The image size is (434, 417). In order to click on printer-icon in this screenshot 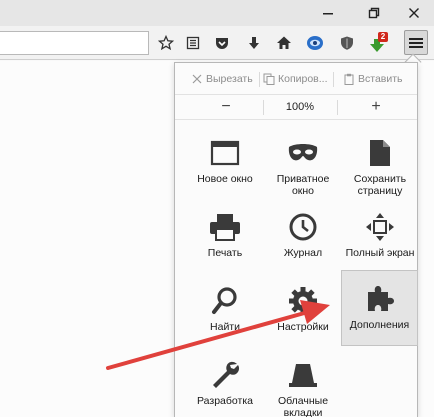, I will do `click(225, 227)`.